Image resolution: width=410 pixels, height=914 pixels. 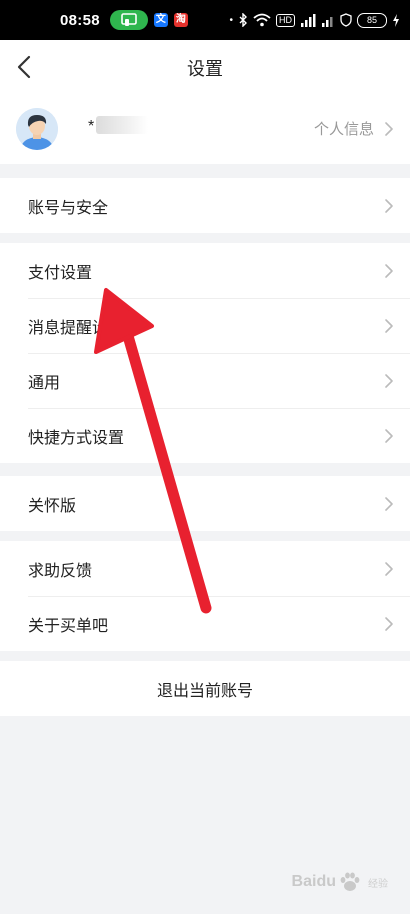 I want to click on settings-group-help: 求助反馈 关于买单吧, so click(x=205, y=596).